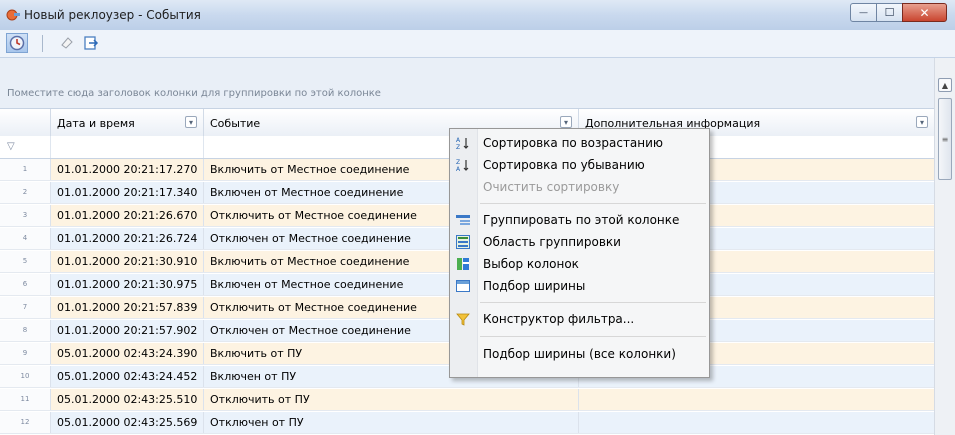  I want to click on menu-clear-sort: Очистить сортировку, so click(579, 187).